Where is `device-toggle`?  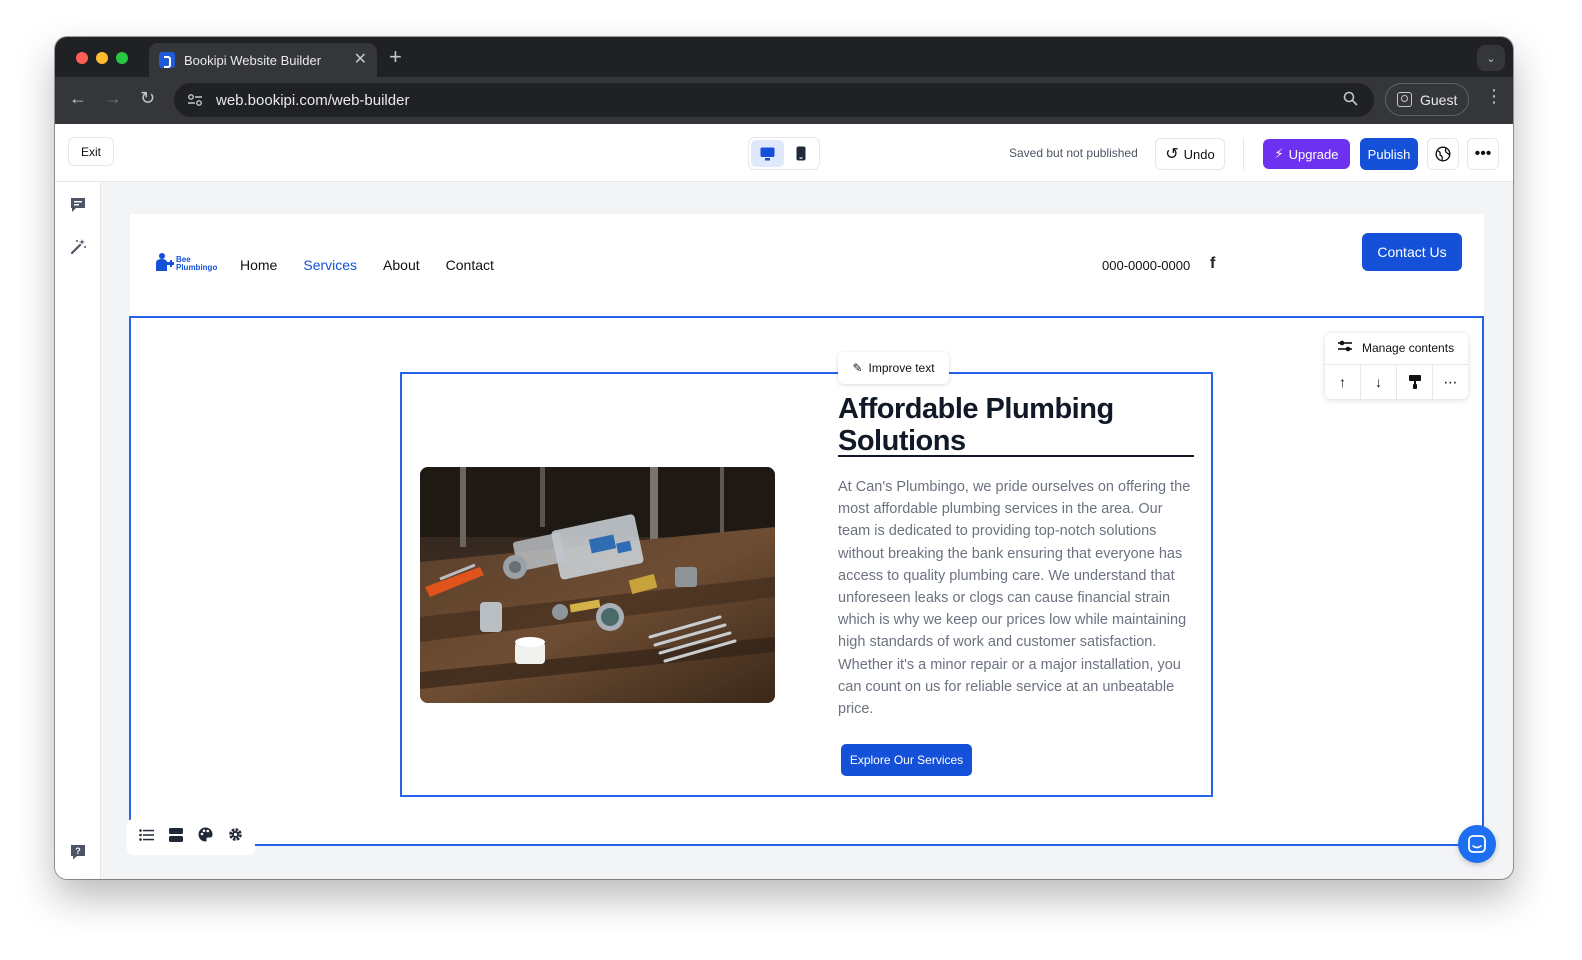 device-toggle is located at coordinates (784, 153).